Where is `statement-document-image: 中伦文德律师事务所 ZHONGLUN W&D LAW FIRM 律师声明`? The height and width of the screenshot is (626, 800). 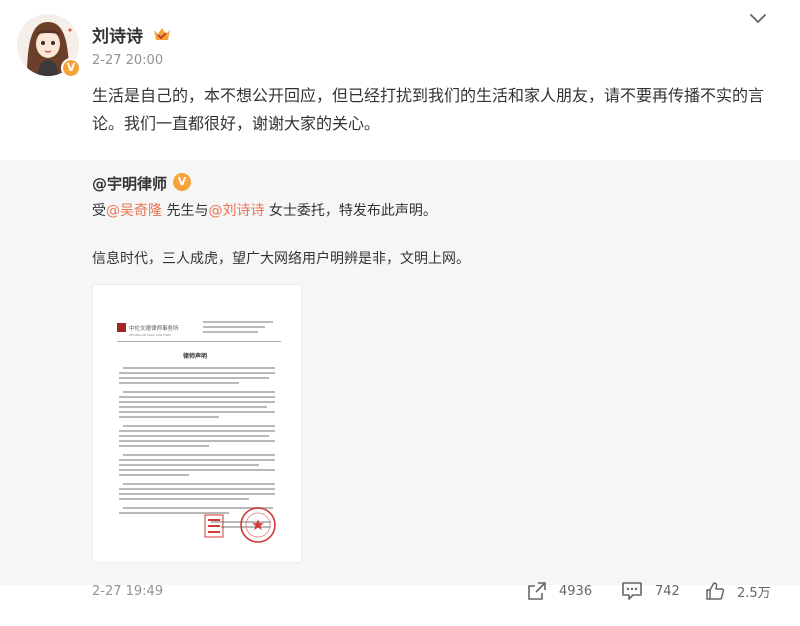
statement-document-image: 中伦文德律师事务所 ZHONGLUN W&D LAW FIRM 律师声明 is located at coordinates (197, 423).